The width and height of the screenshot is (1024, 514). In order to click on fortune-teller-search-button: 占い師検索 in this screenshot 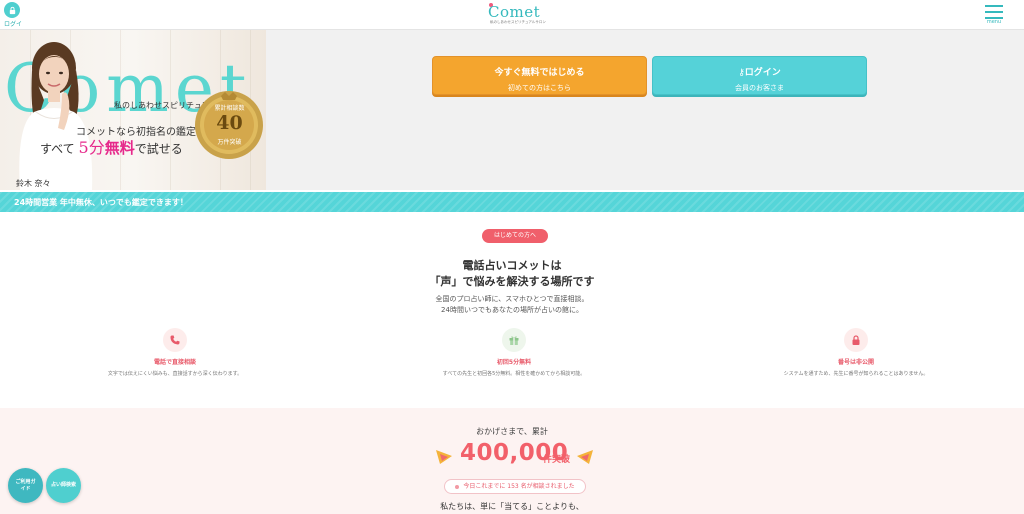, I will do `click(63, 485)`.